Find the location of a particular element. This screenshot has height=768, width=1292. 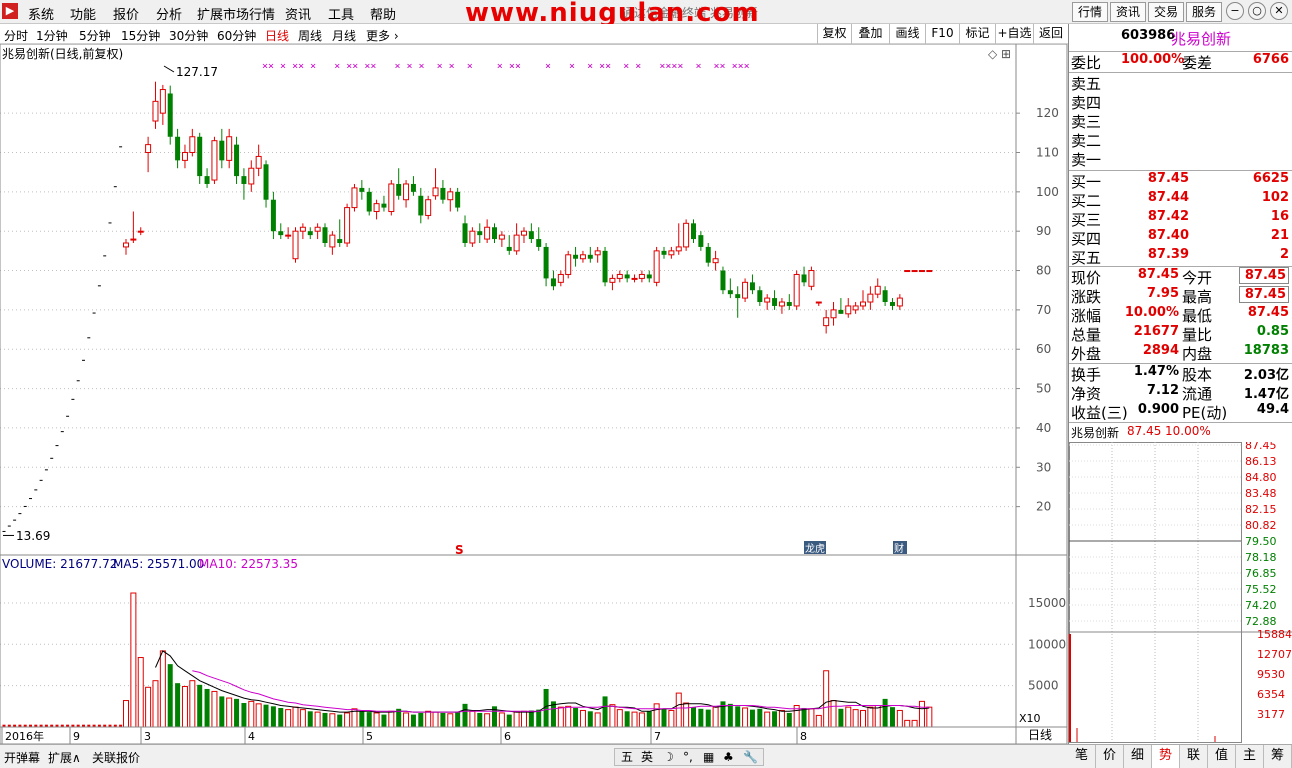

ime-settings-icon: 🔧 is located at coordinates (750, 757).